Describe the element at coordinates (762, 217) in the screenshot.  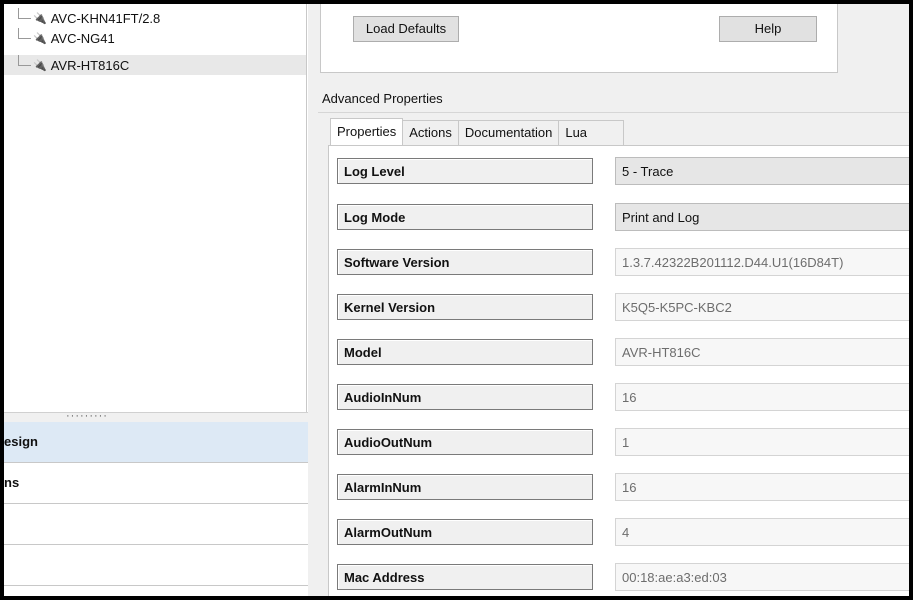
I see `prop-value-log-mode: Print and Log` at that location.